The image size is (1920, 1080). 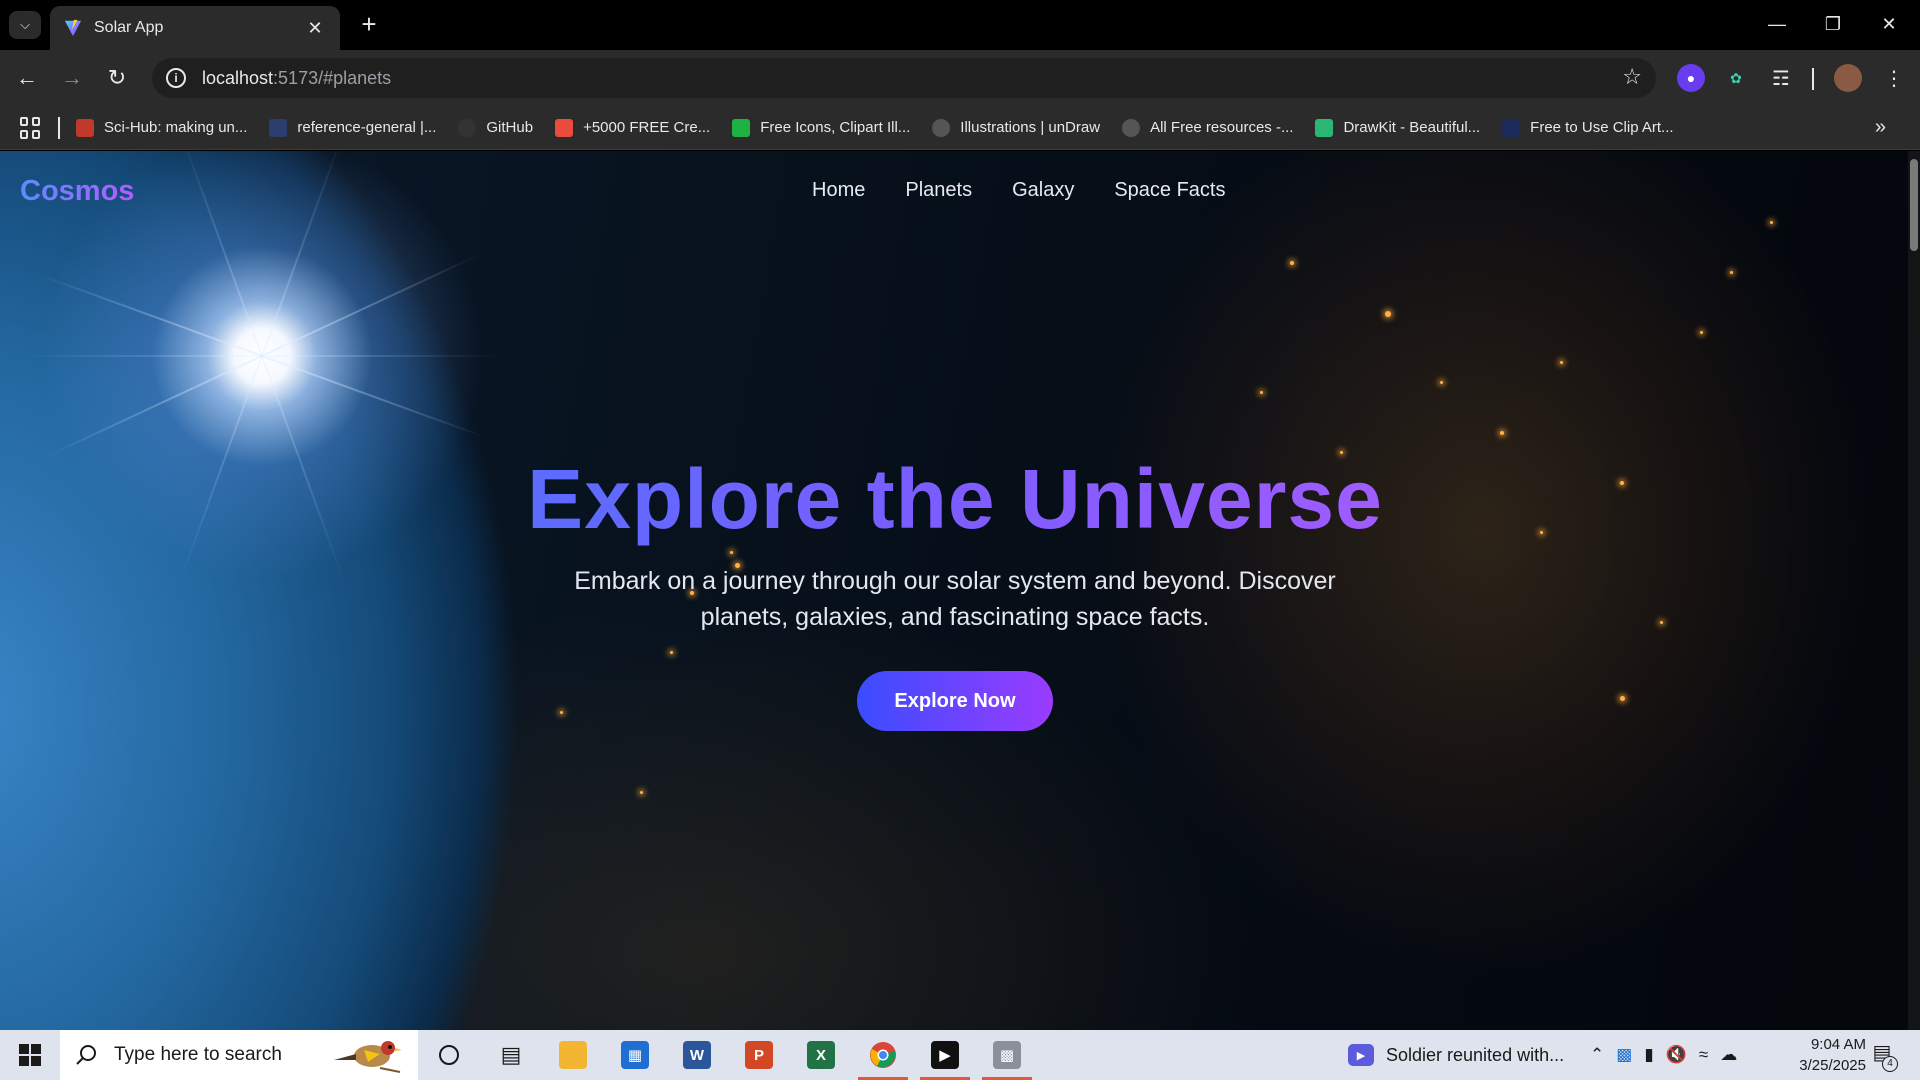 I want to click on windows-logo-icon, so click(x=30, y=1055).